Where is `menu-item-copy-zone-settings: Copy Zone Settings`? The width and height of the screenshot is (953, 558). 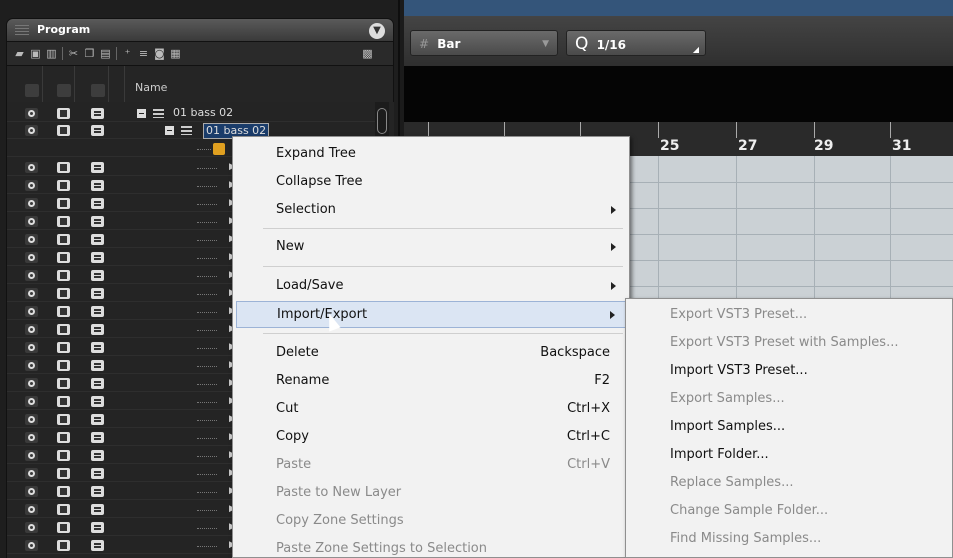 menu-item-copy-zone-settings: Copy Zone Settings is located at coordinates (431, 521).